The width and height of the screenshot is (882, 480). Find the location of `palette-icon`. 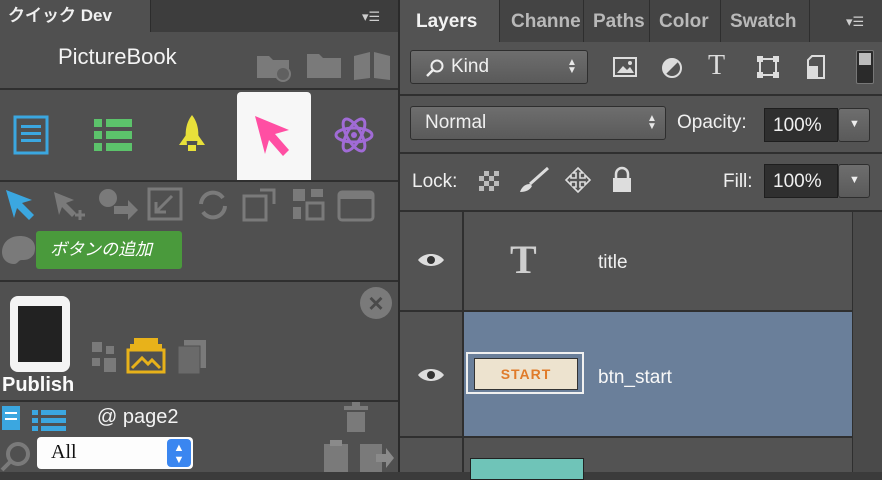

palette-icon is located at coordinates (20, 250).